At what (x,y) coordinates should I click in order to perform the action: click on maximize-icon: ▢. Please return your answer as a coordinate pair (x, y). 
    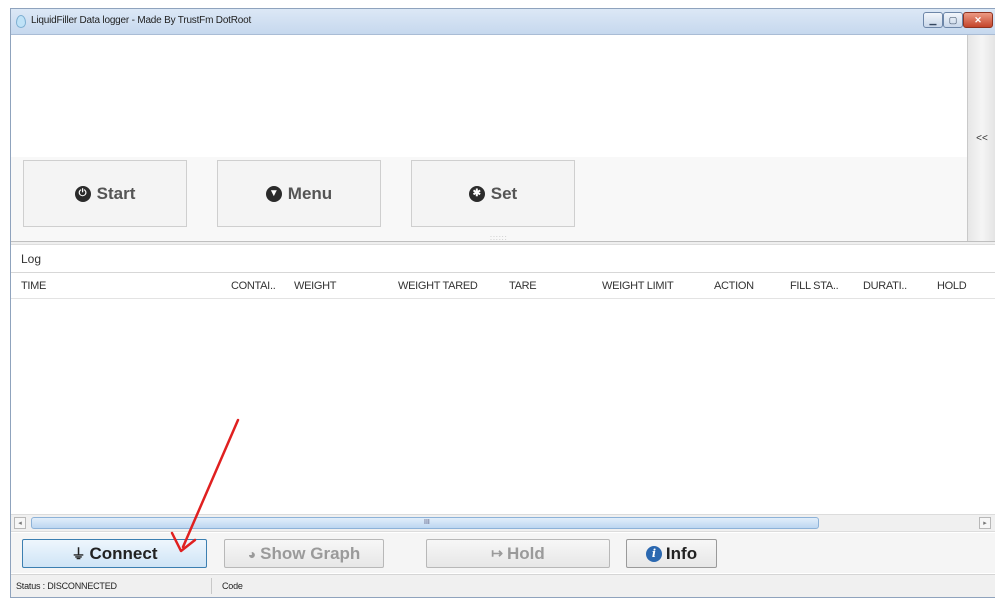
    Looking at the image, I should click on (953, 19).